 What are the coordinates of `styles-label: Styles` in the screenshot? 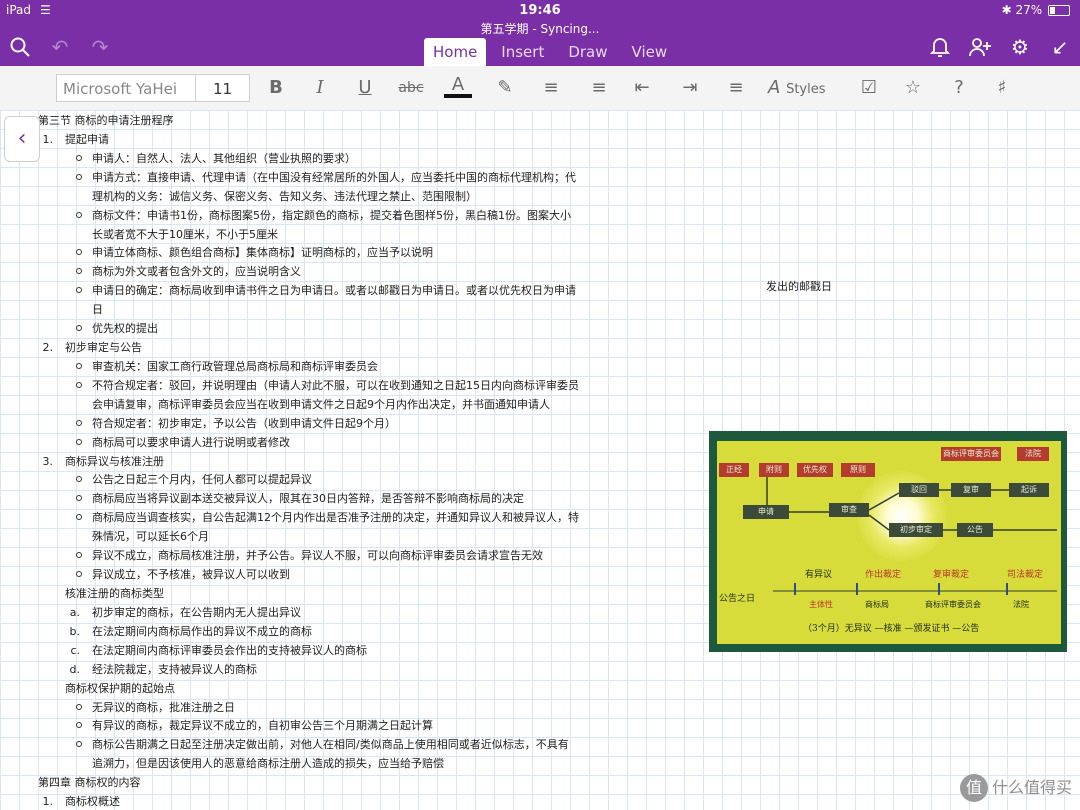 It's located at (806, 89).